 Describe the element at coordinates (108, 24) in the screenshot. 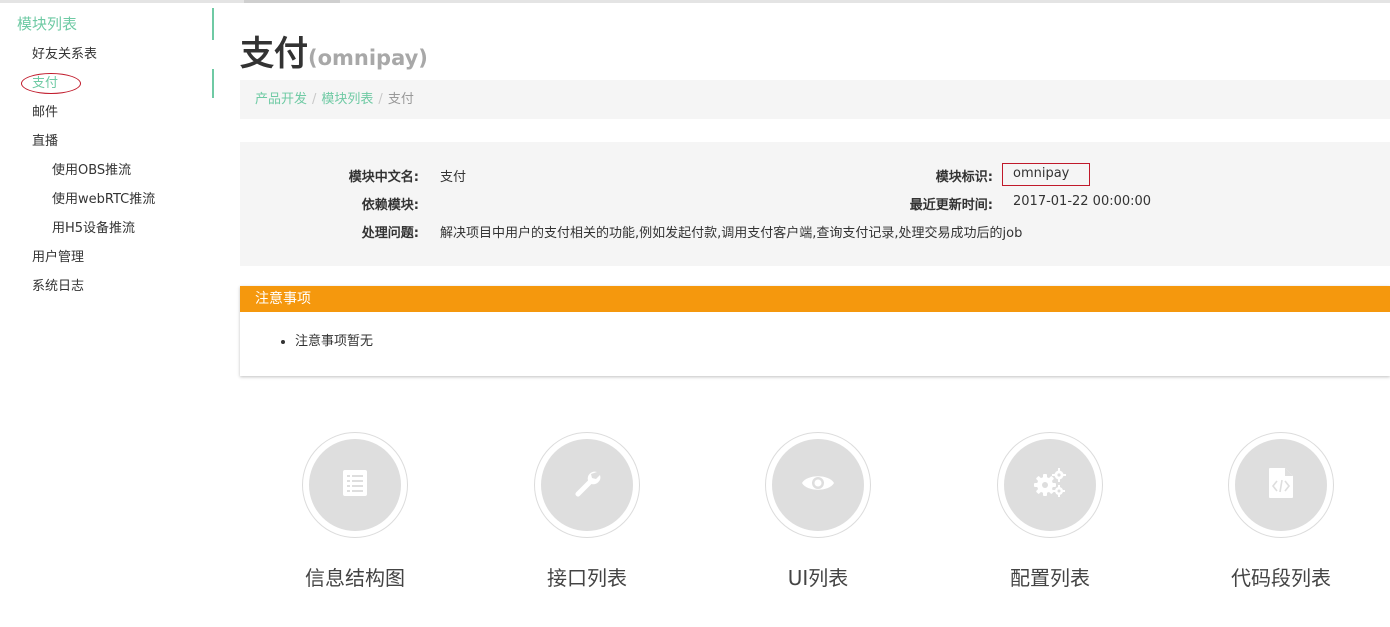

I see `sidebar-title: 模块列表` at that location.